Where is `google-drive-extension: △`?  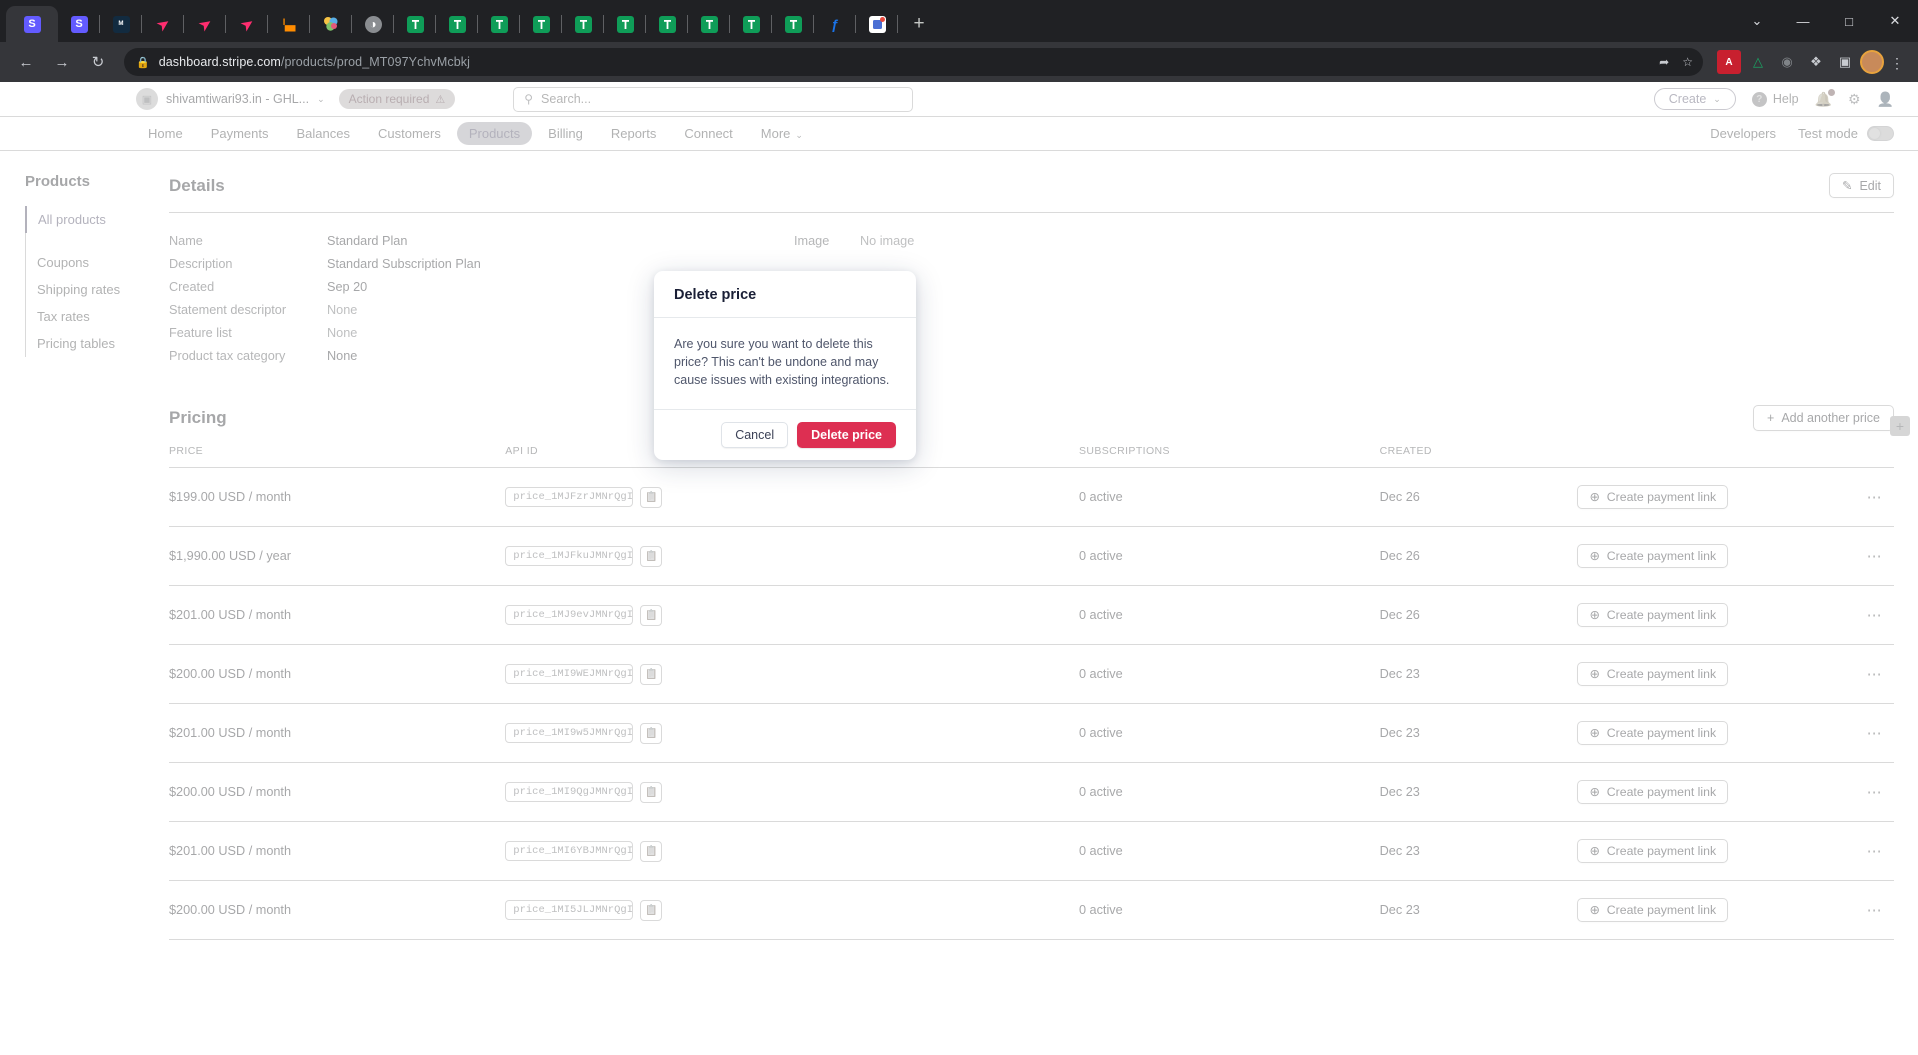
google-drive-extension: △ is located at coordinates (1758, 62).